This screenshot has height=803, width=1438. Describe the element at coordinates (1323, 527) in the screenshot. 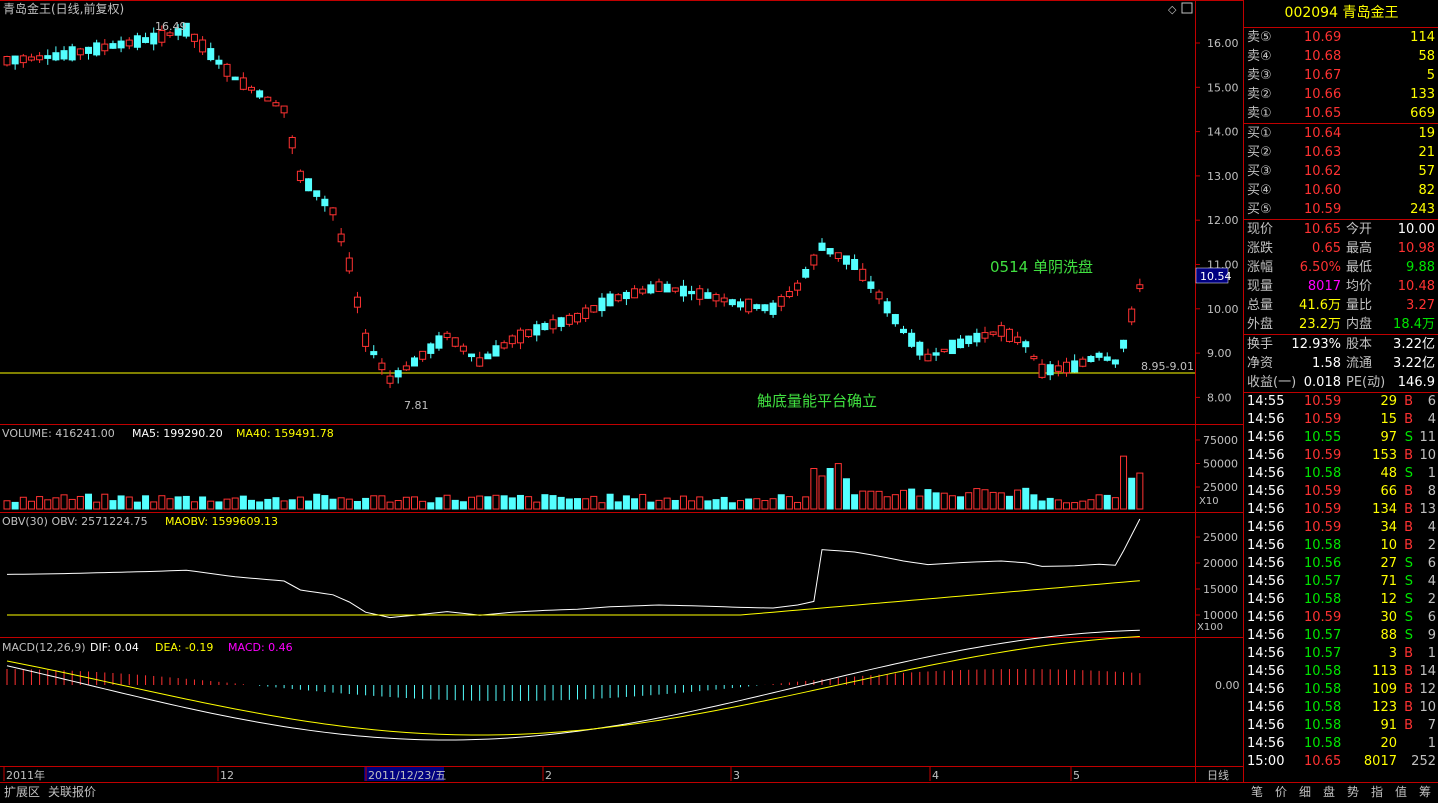

I see `tick-price: 10.59` at that location.